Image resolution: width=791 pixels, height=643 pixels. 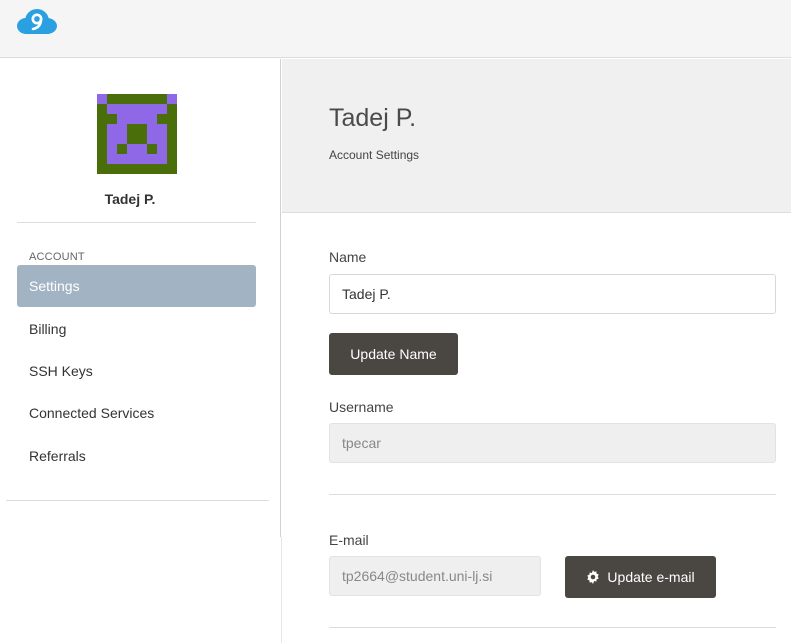 I want to click on profile-name: Tadej P., so click(x=130, y=199).